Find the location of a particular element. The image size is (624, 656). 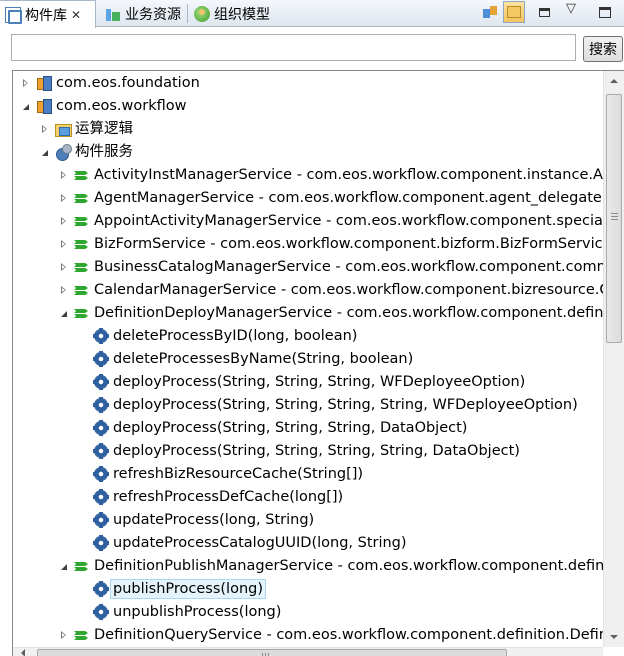

horizontal-scroll-thumb is located at coordinates (272, 652).